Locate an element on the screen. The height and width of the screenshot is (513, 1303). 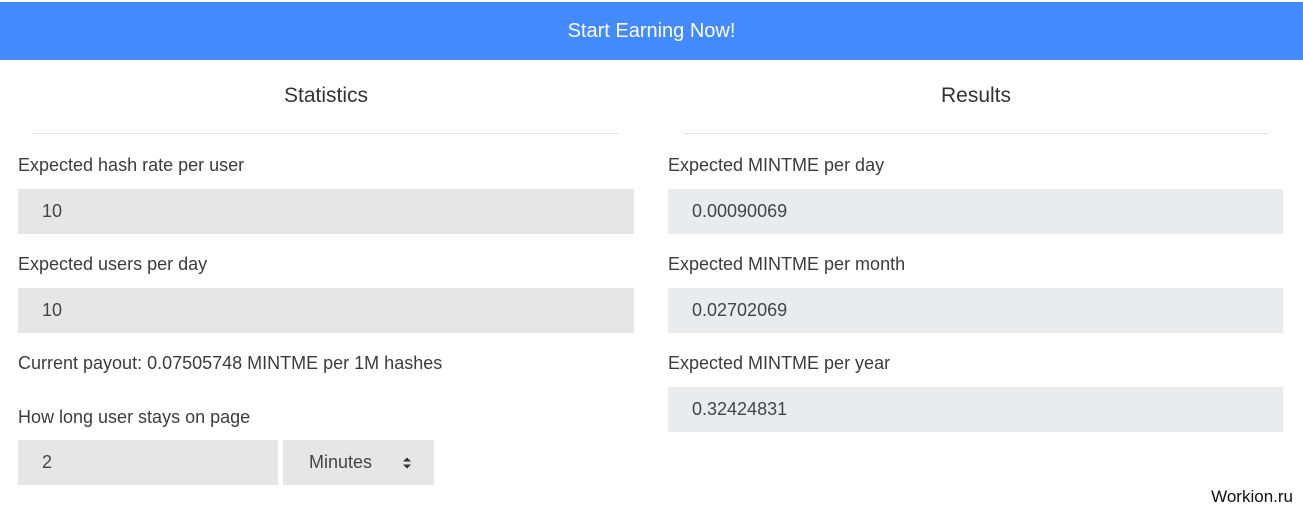
stay-duration-label: How long user stays on page is located at coordinates (134, 417).